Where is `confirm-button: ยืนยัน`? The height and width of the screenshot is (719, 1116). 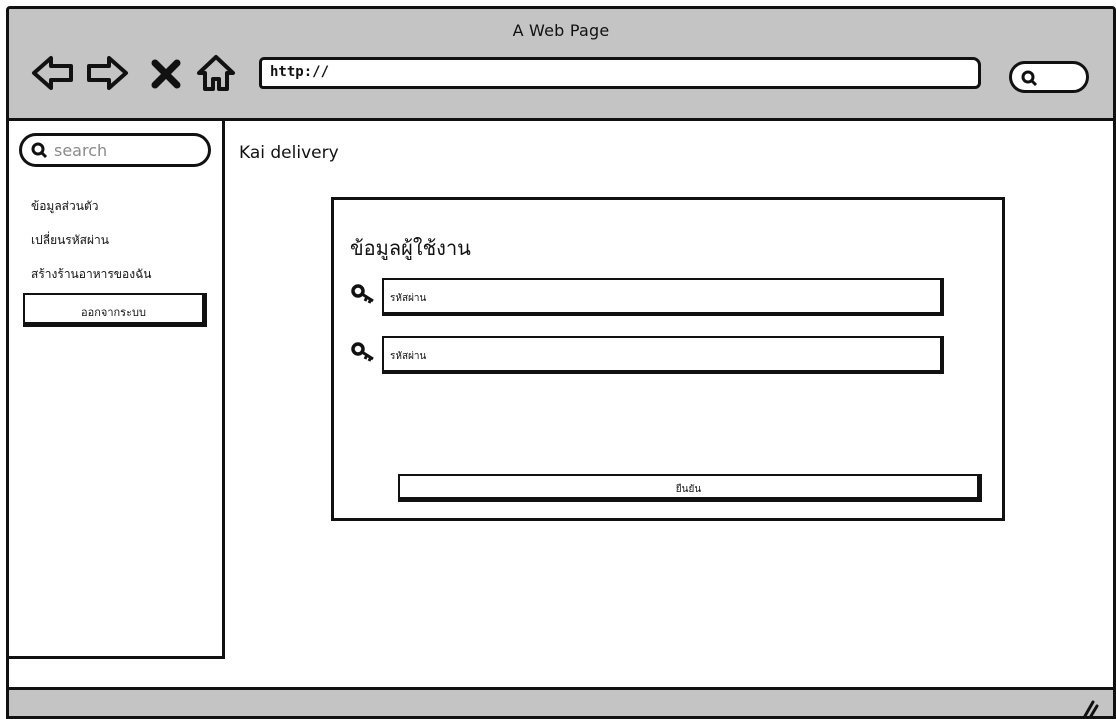 confirm-button: ยืนยัน is located at coordinates (690, 488).